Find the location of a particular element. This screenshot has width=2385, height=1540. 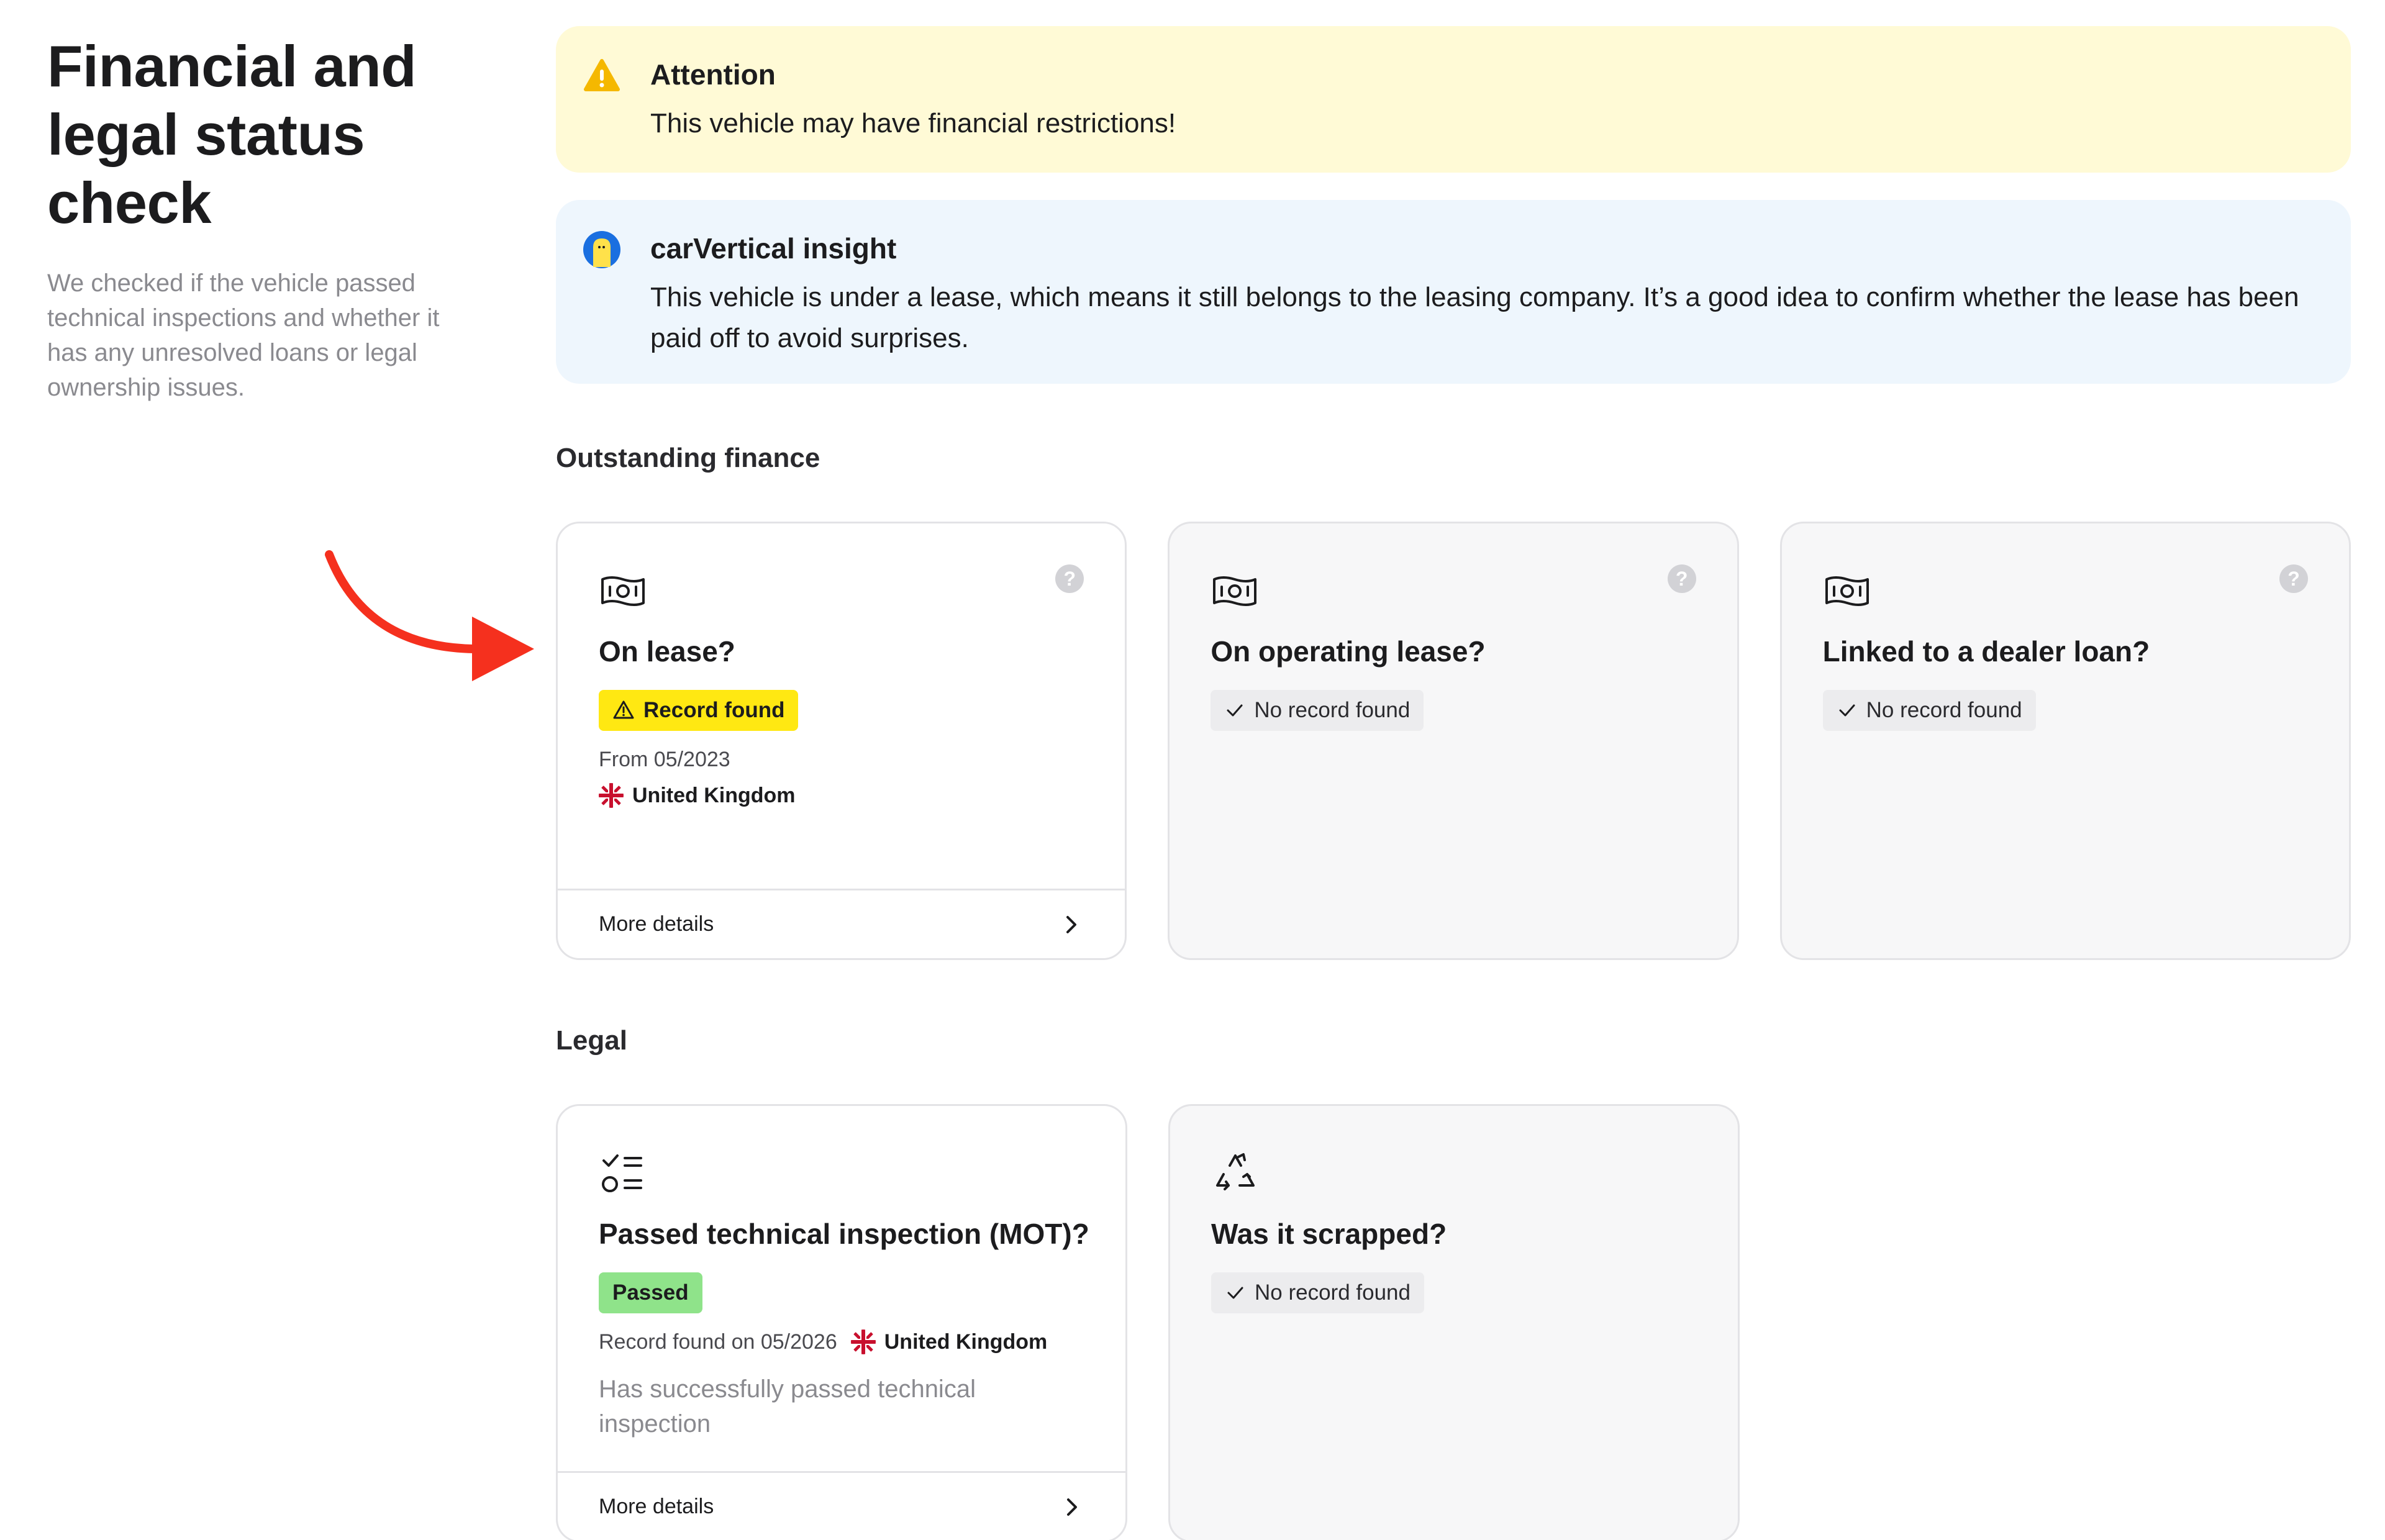

insight-alert-title: carVertical insight is located at coordinates (774, 248).